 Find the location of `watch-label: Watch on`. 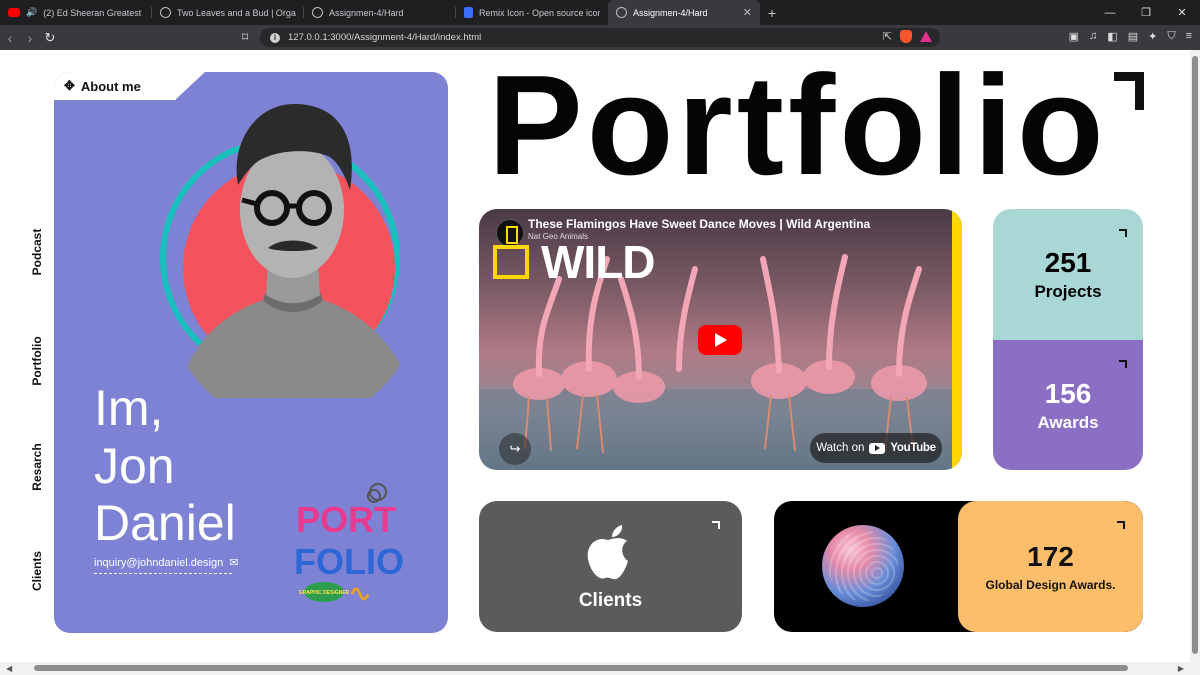

watch-label: Watch on is located at coordinates (840, 448).